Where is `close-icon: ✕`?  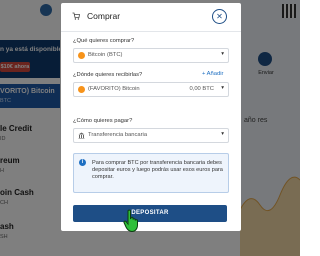 close-icon: ✕ is located at coordinates (219, 16).